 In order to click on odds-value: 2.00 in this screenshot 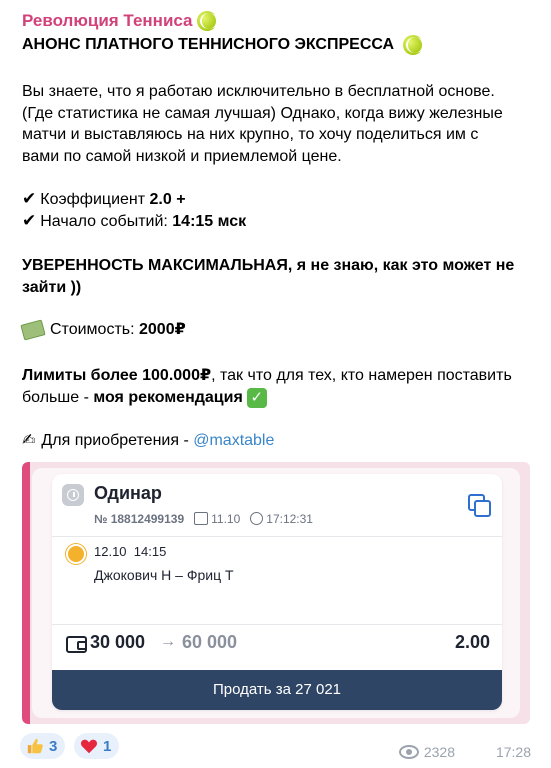, I will do `click(472, 642)`.